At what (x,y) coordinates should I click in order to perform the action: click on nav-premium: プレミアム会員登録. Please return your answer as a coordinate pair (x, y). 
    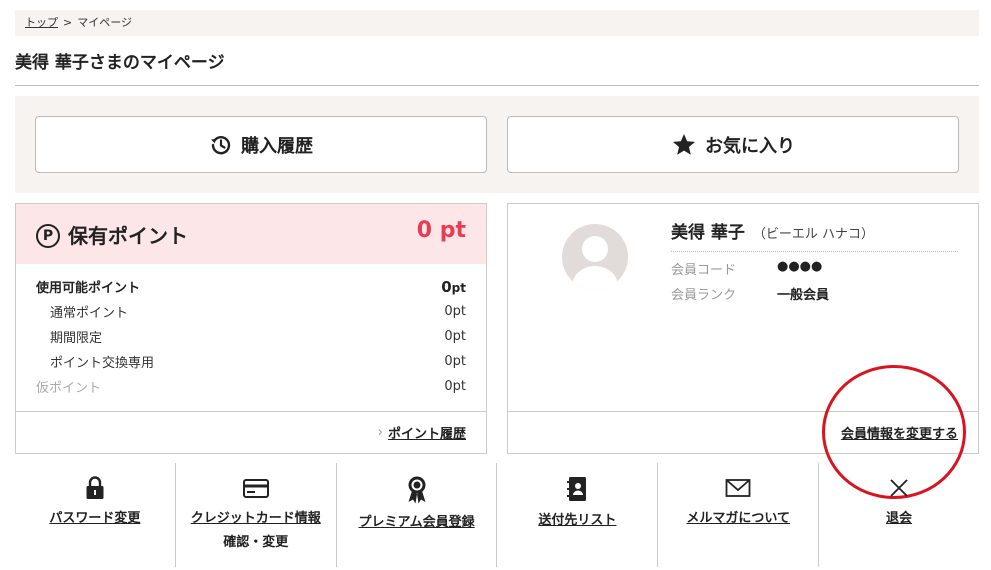
    Looking at the image, I should click on (416, 515).